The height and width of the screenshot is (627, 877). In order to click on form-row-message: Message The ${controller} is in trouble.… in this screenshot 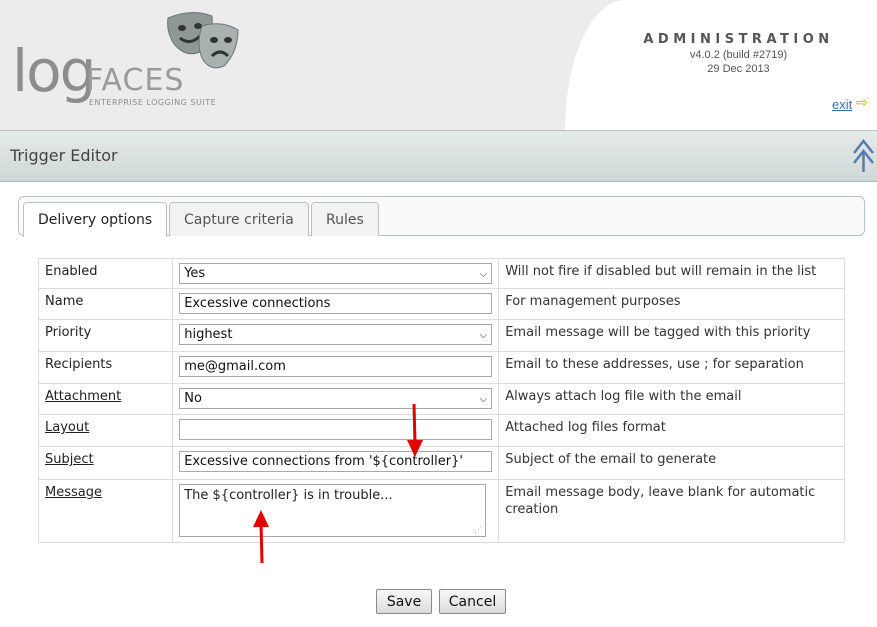, I will do `click(441, 511)`.